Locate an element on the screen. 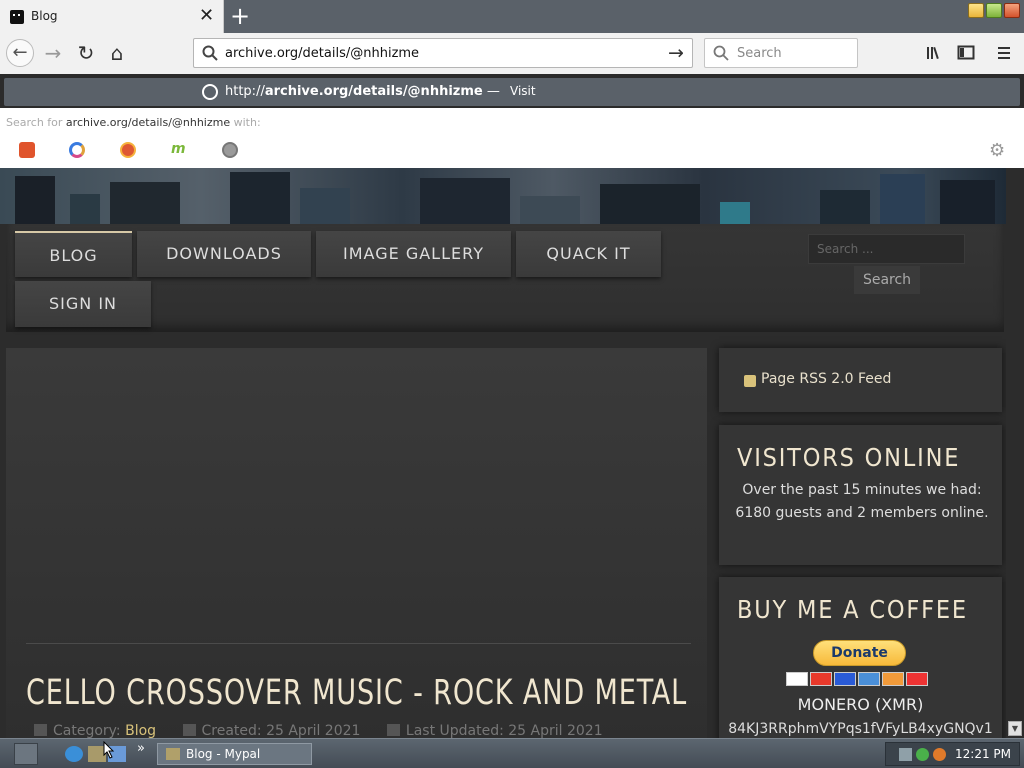 This screenshot has width=1024, height=768. globe-icon is located at coordinates (210, 92).